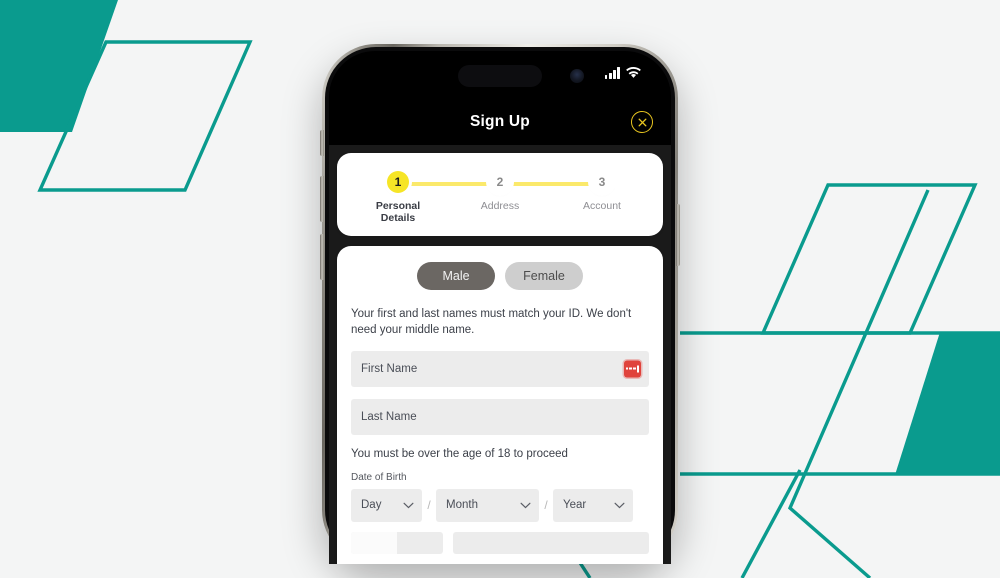 The height and width of the screenshot is (578, 1000). I want to click on step-label: Personal Details, so click(398, 212).